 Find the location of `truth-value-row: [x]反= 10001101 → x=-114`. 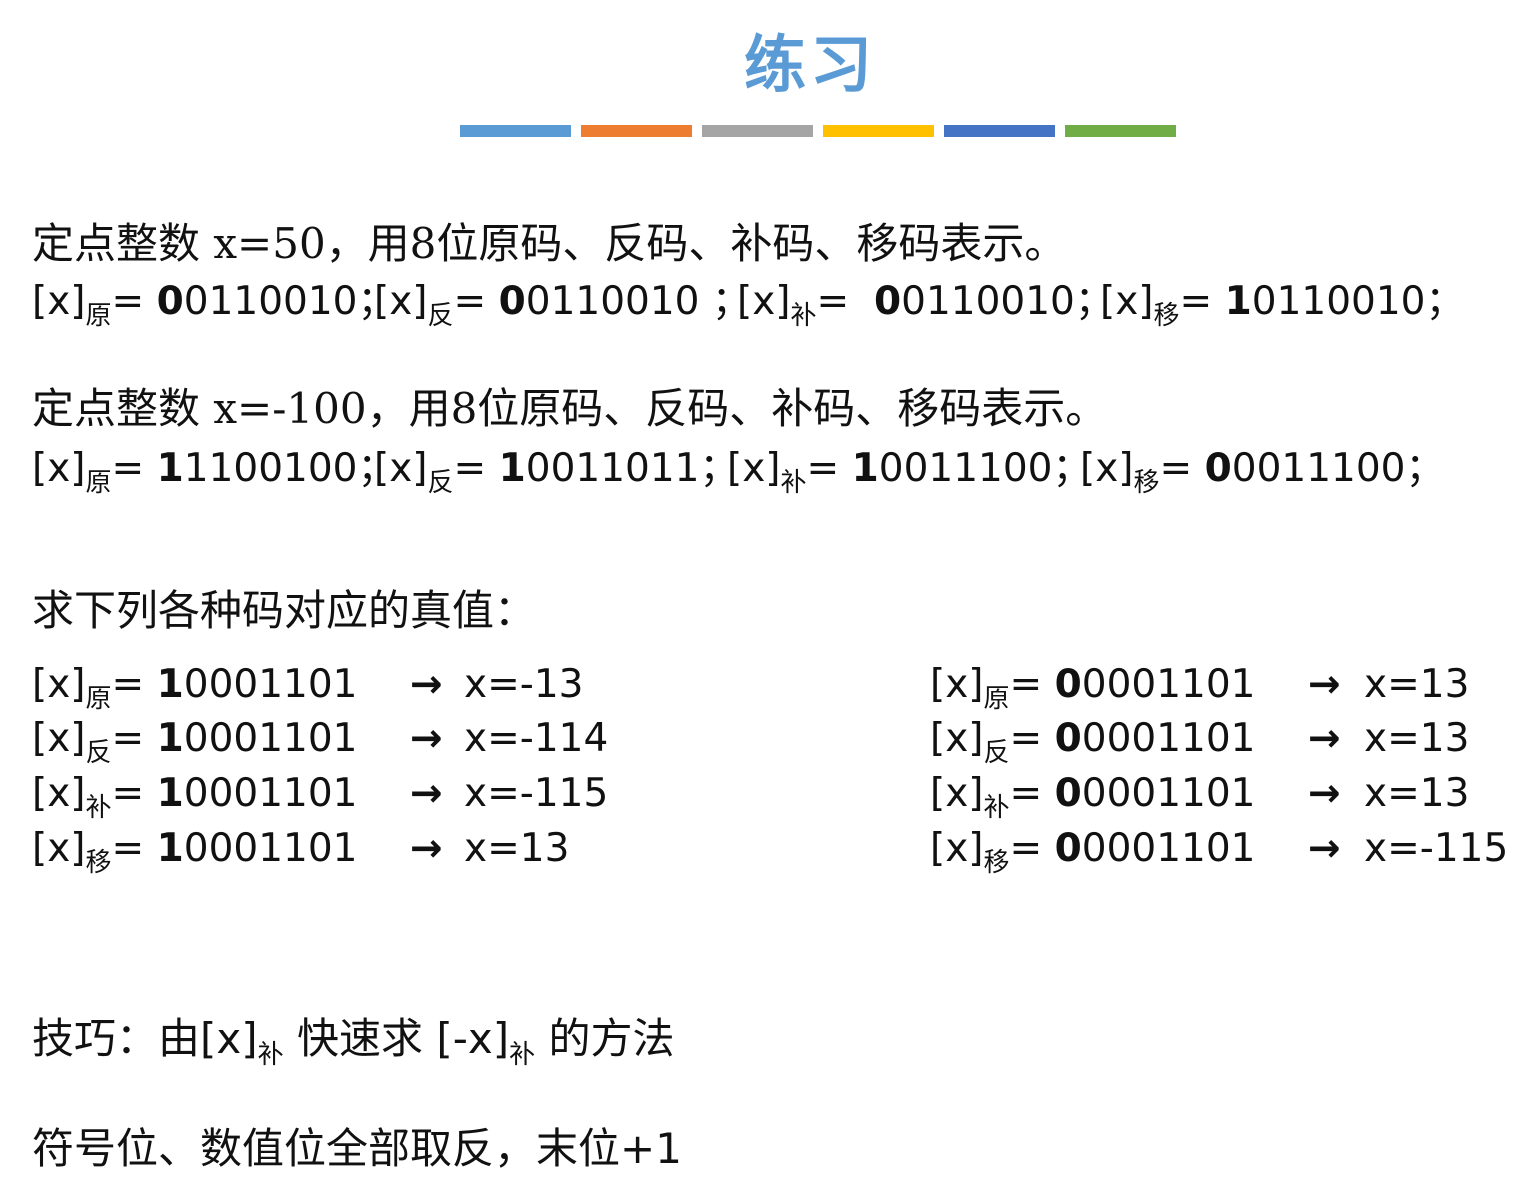

truth-value-row: [x]反= 10001101 → x=-114 is located at coordinates (332, 742).